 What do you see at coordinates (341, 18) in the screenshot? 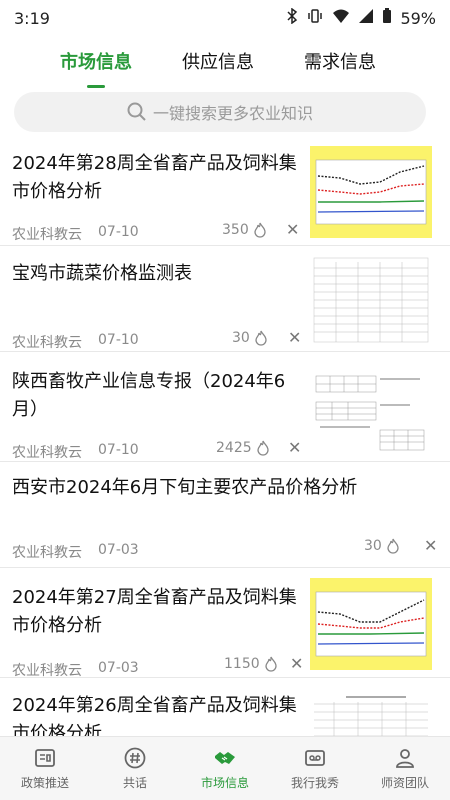
I see `wifi-icon` at bounding box center [341, 18].